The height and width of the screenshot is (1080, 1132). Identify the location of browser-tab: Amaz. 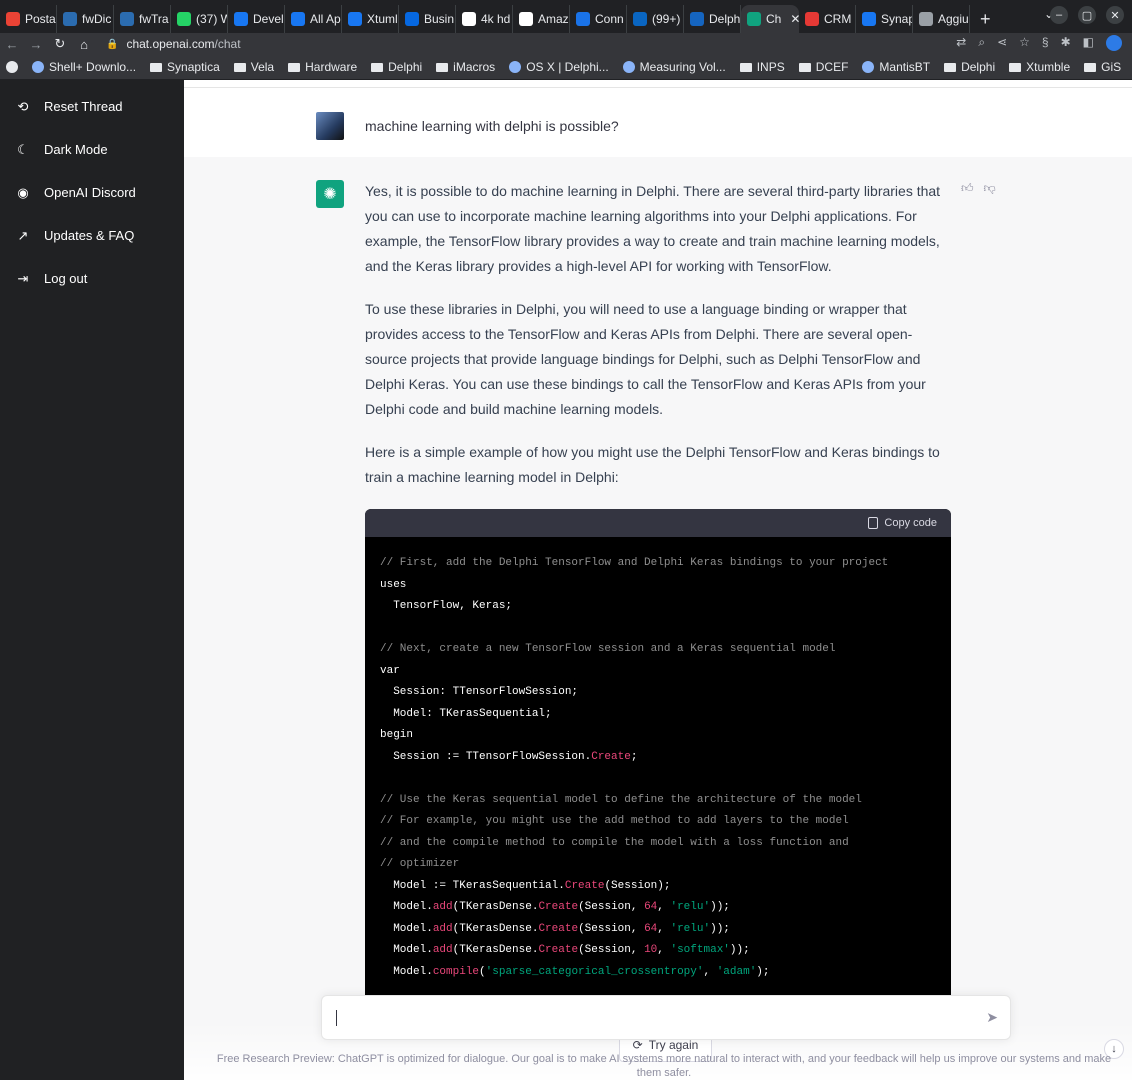
(541, 19).